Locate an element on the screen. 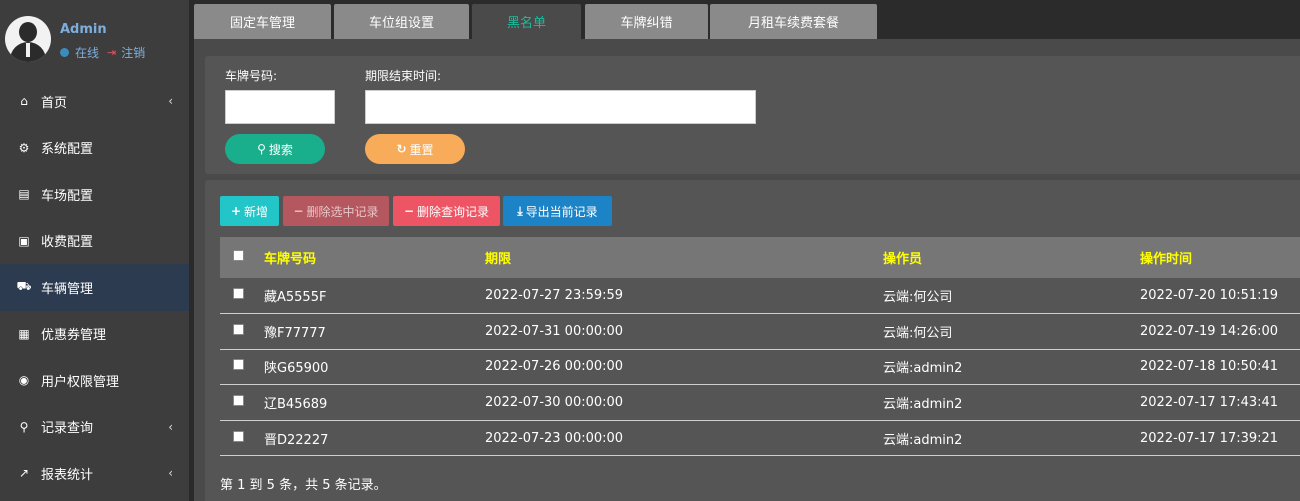 The image size is (1300, 501). user-circle-icon: ◉ is located at coordinates (24, 380).